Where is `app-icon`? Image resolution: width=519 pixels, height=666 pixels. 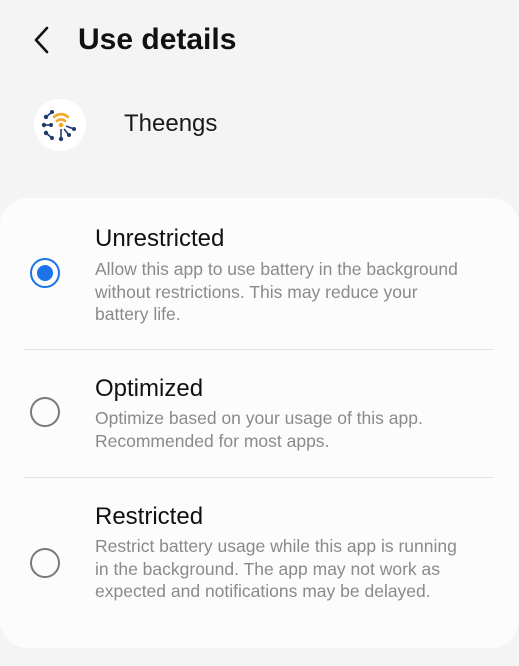
app-icon is located at coordinates (60, 125).